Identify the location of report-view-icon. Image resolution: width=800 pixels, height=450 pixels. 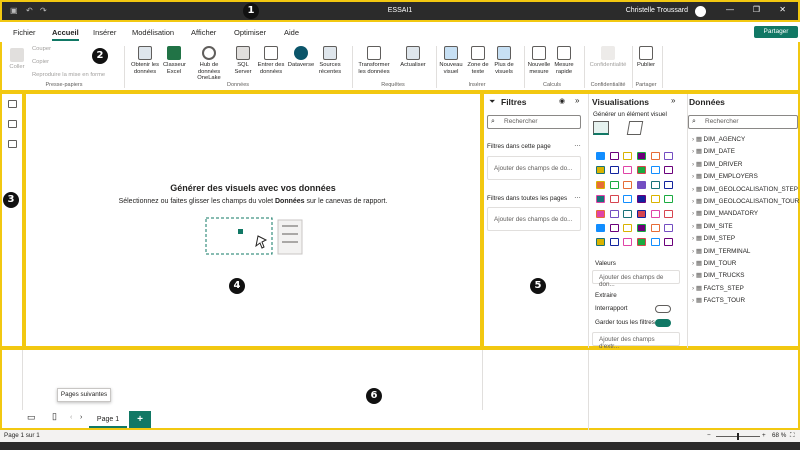
(12, 104).